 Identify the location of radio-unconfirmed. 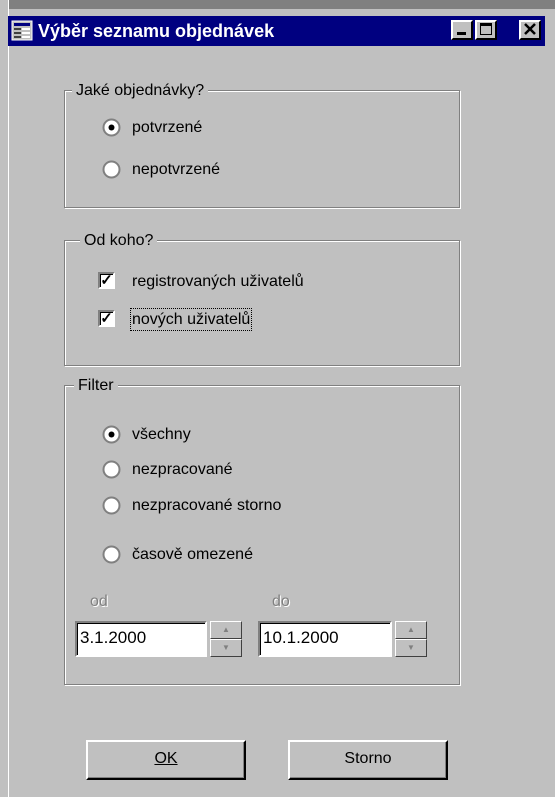
(111, 169).